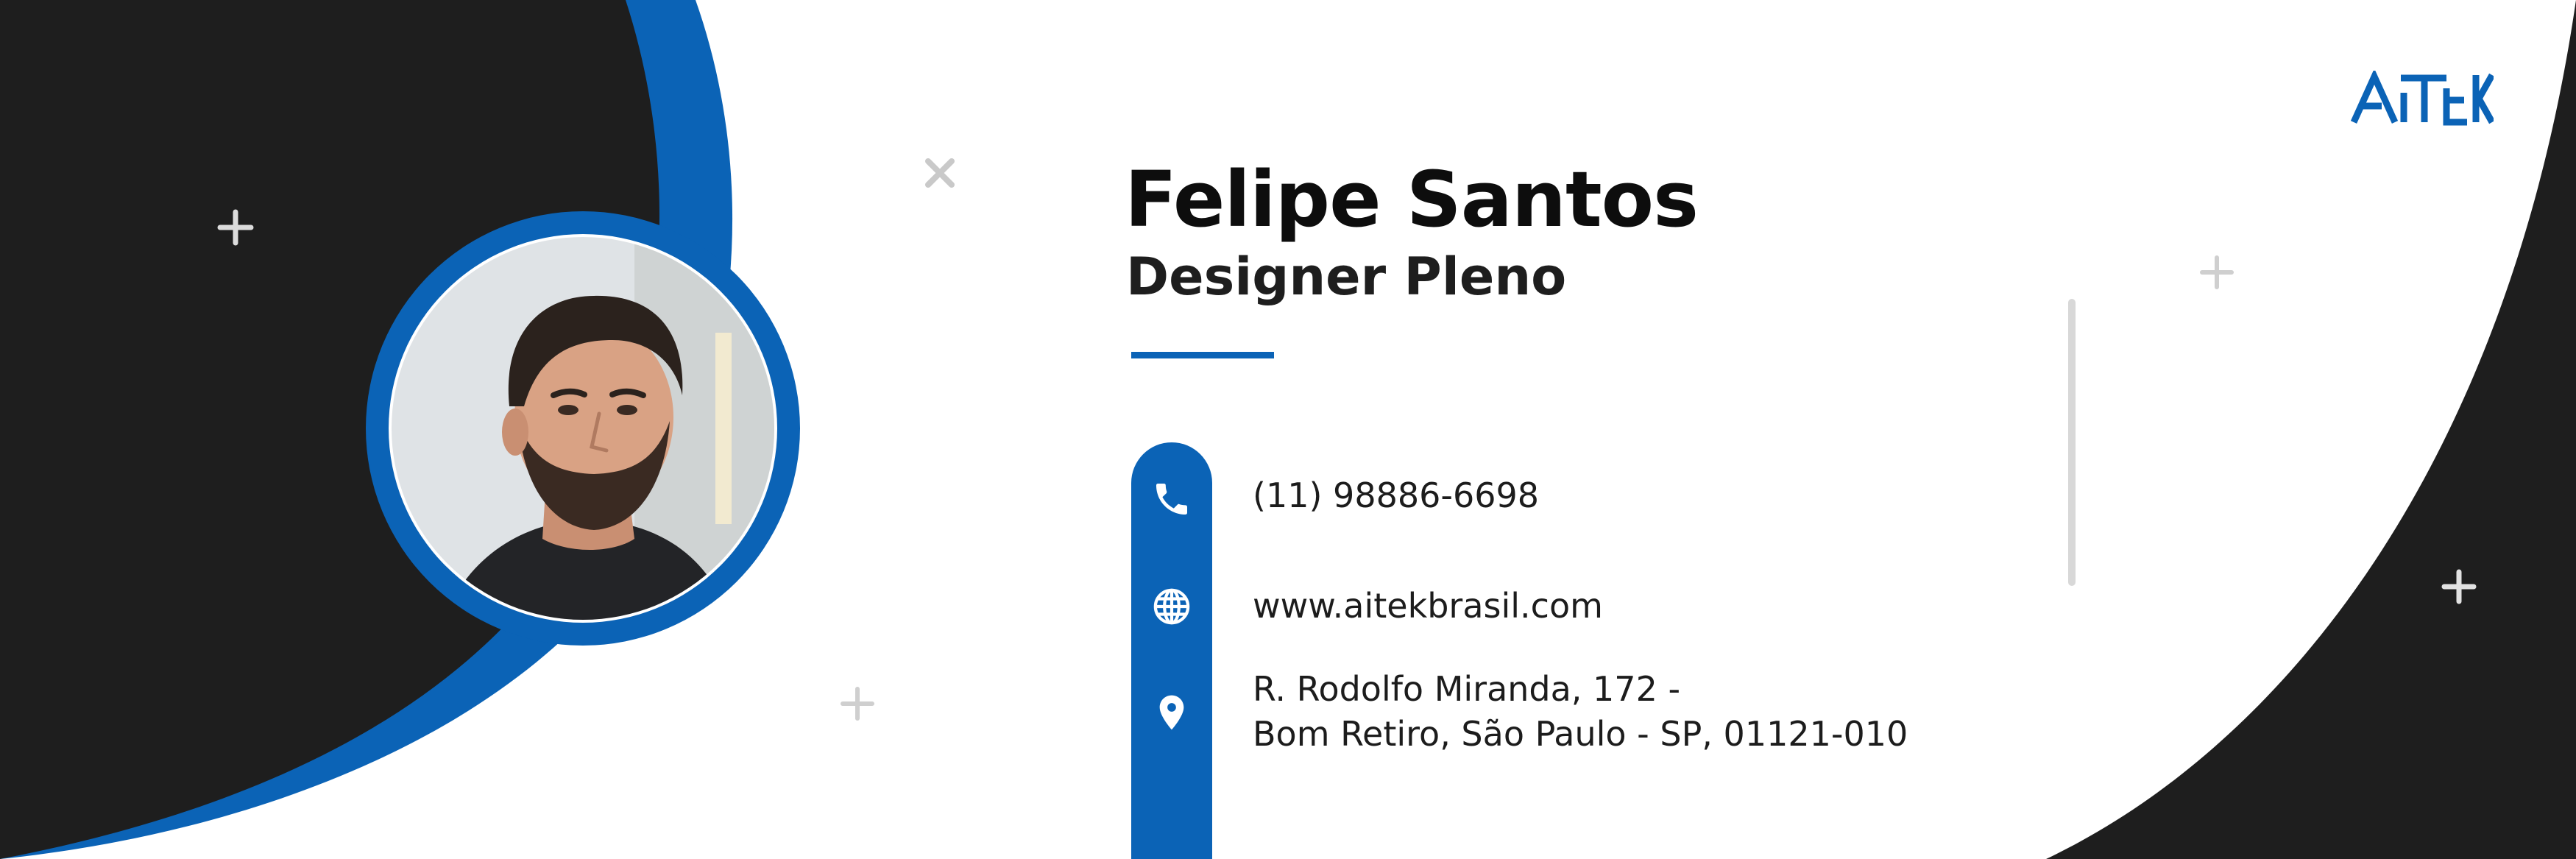 This screenshot has width=2576, height=859. Describe the element at coordinates (1428, 606) in the screenshot. I see `website-link: www.aitekbrasil.com` at that location.